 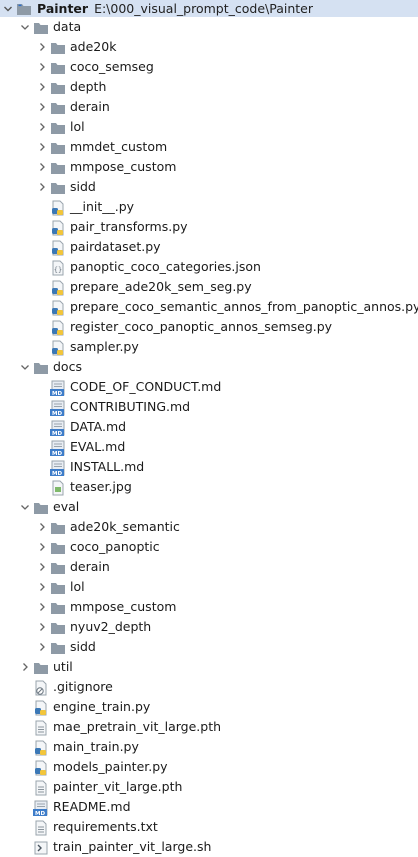 What do you see at coordinates (83, 646) in the screenshot?
I see `tree-item-label: sidd` at bounding box center [83, 646].